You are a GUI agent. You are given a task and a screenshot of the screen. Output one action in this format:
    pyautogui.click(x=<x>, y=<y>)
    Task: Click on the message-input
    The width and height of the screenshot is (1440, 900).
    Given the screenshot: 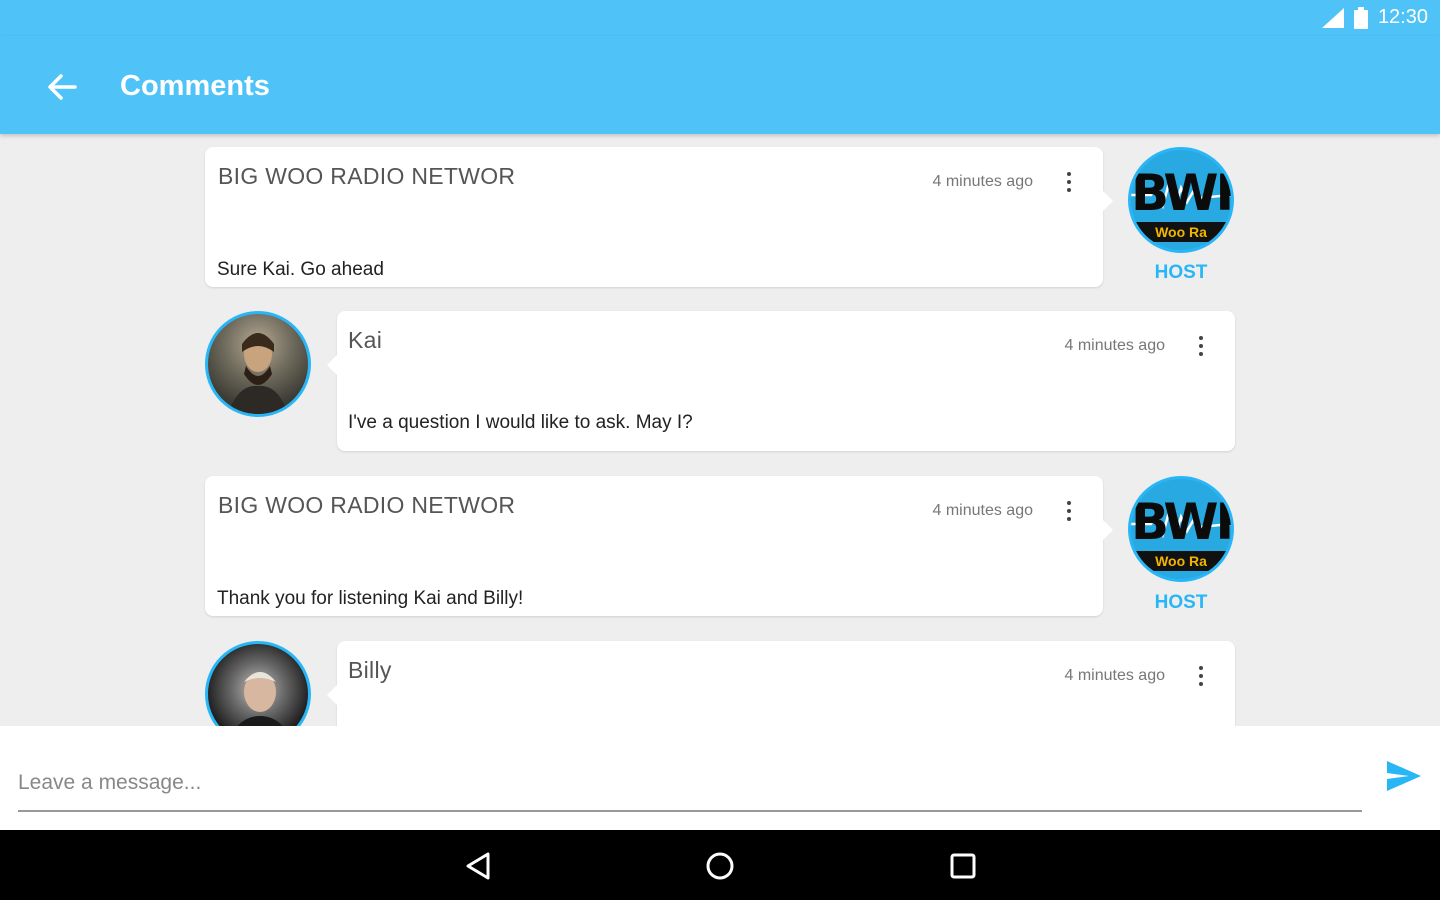 What is the action you would take?
    pyautogui.click(x=690, y=784)
    